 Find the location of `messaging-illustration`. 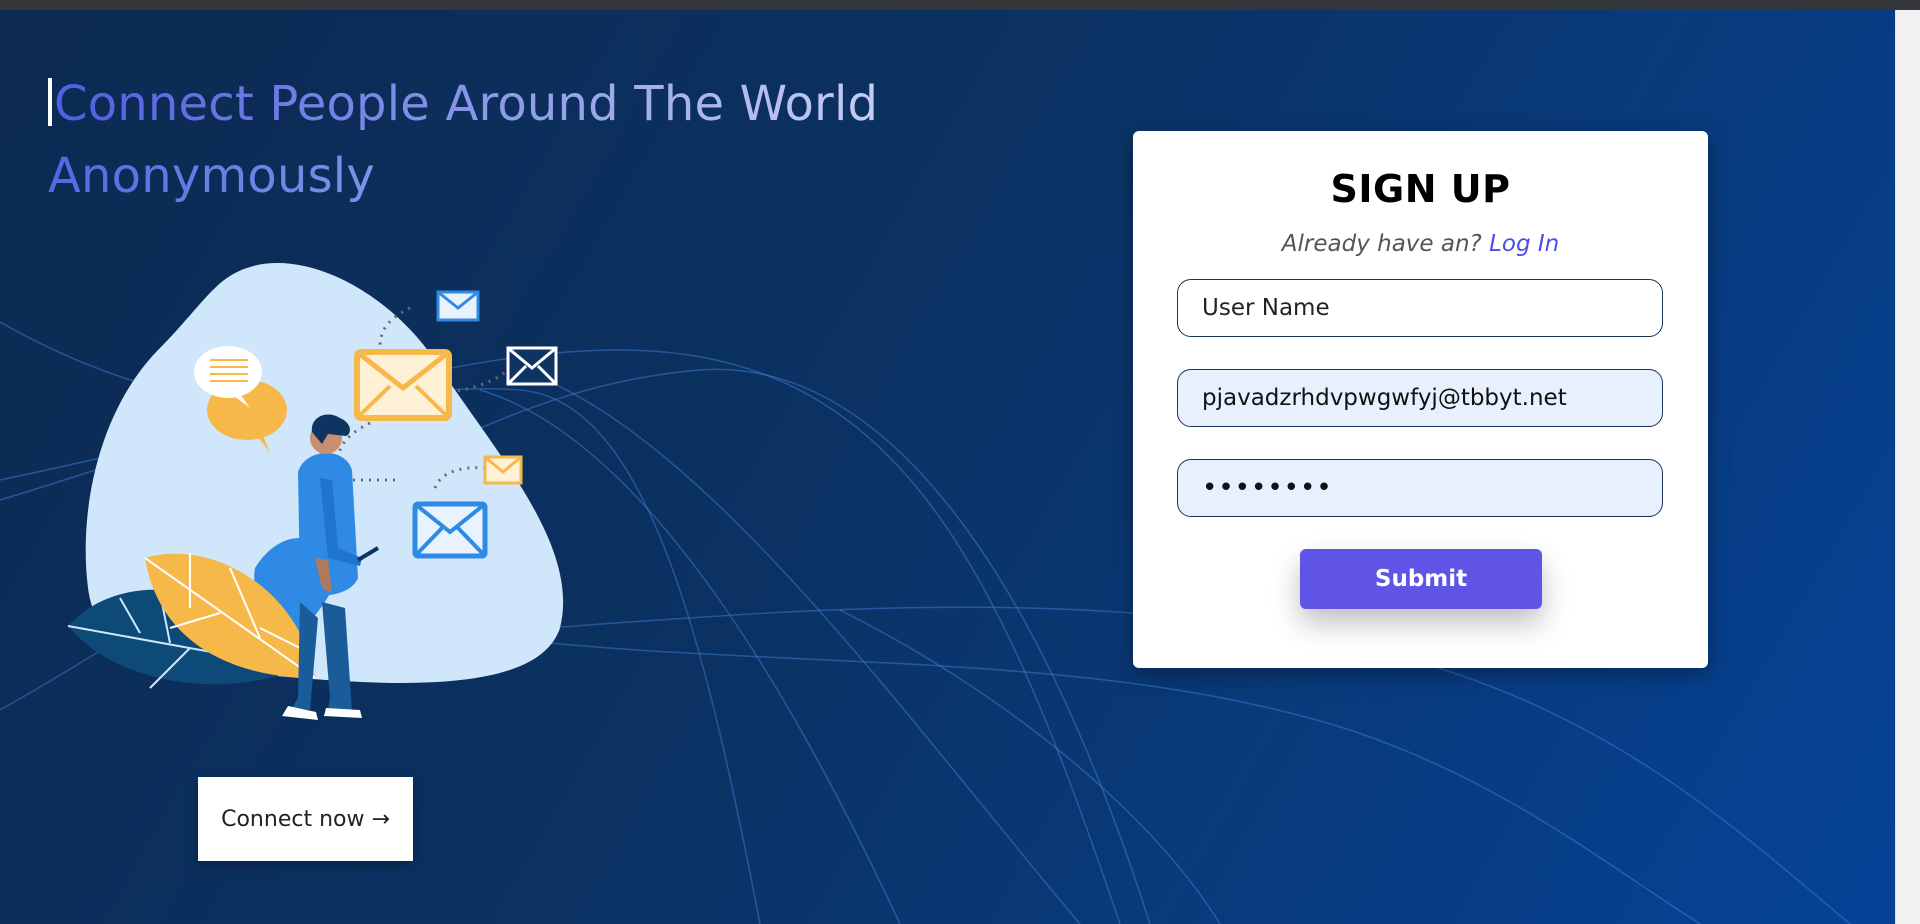

messaging-illustration is located at coordinates (315, 491).